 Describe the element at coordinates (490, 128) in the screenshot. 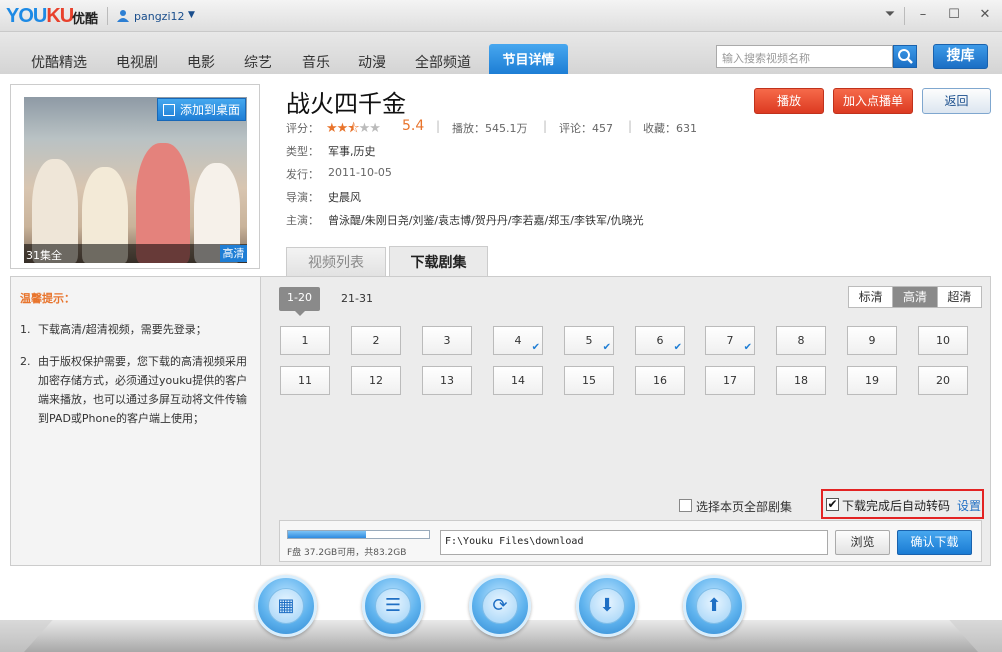

I see `play-count: 播放：545.1万` at that location.